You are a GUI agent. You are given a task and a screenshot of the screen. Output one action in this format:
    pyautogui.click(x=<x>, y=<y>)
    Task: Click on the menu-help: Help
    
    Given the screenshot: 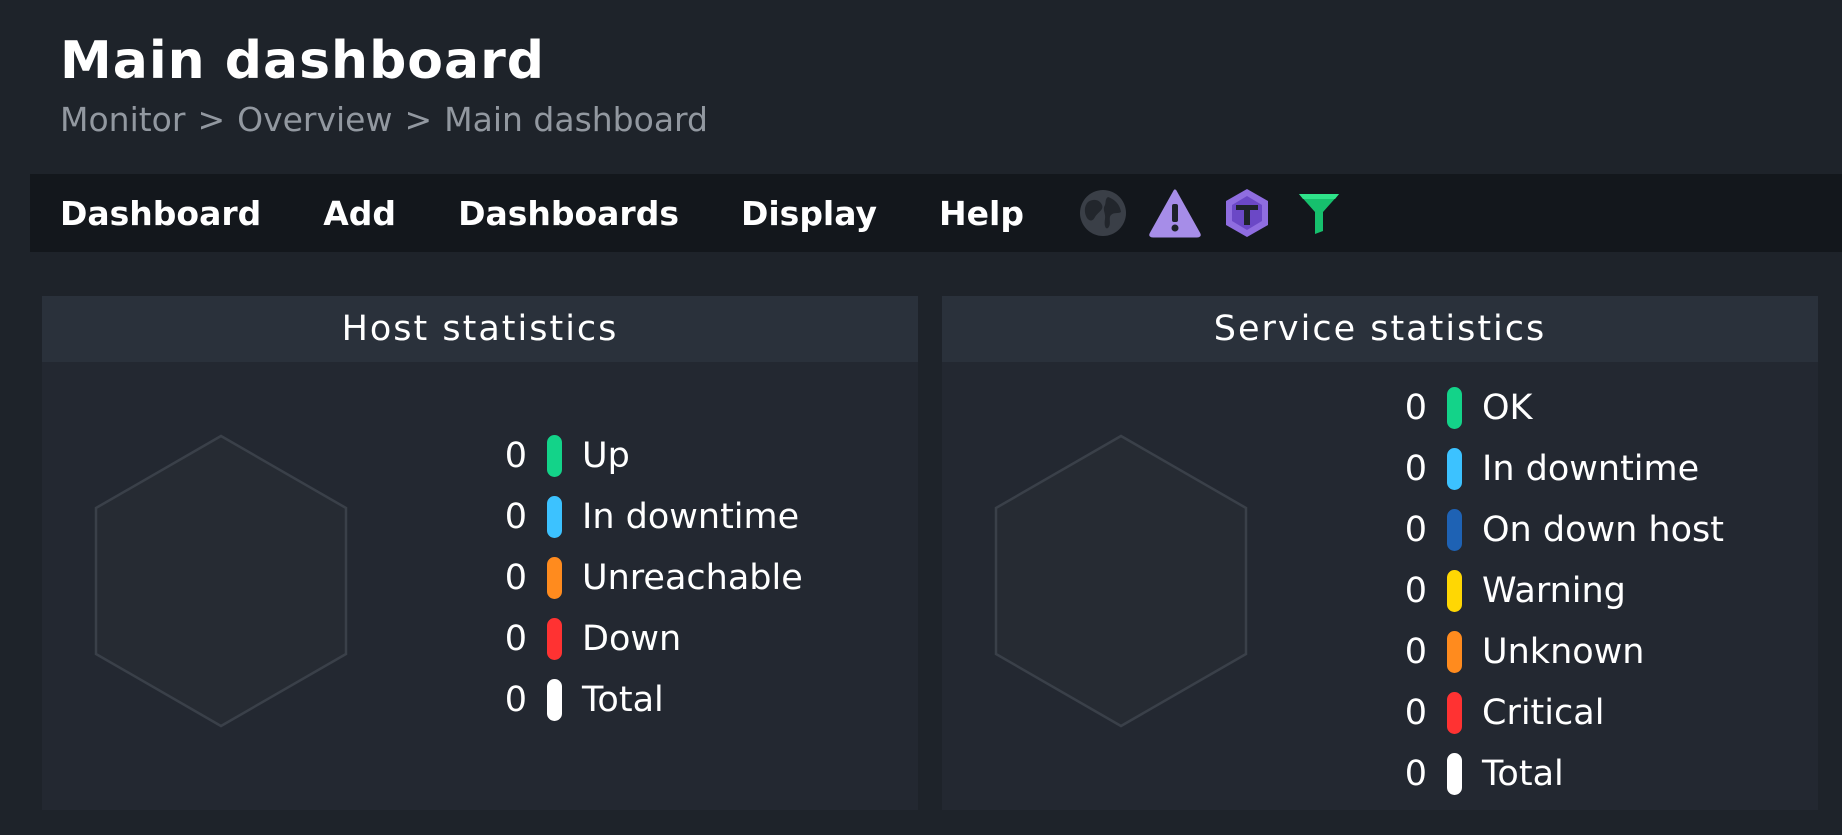 What is the action you would take?
    pyautogui.click(x=981, y=213)
    